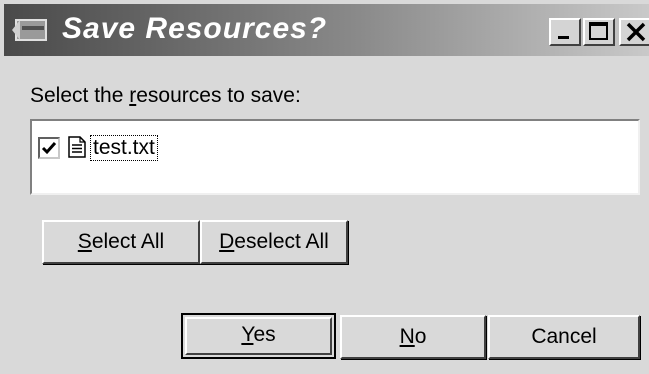  I want to click on app-icon, so click(29, 30).